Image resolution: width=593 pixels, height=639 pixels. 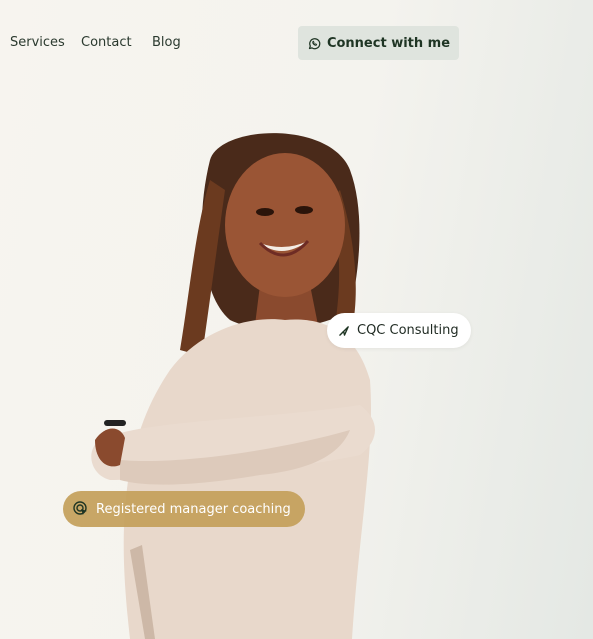 I want to click on top-navigation: Services Contact Blog Connect with me, so click(x=296, y=43).